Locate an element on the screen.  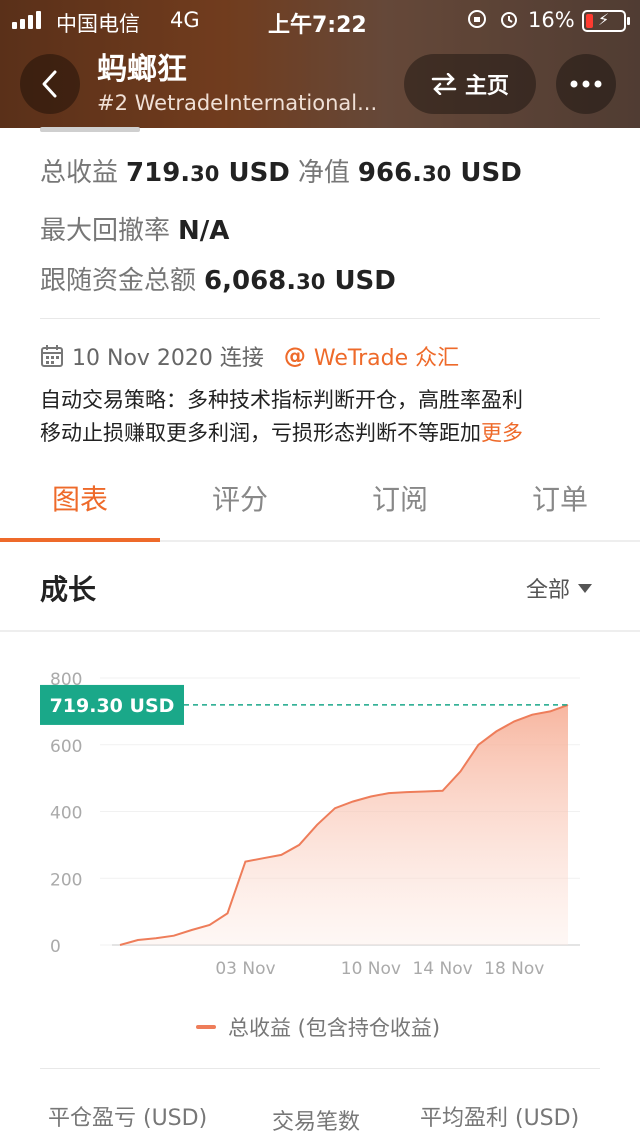
page-title: 蚂螂狂 is located at coordinates (142, 69).